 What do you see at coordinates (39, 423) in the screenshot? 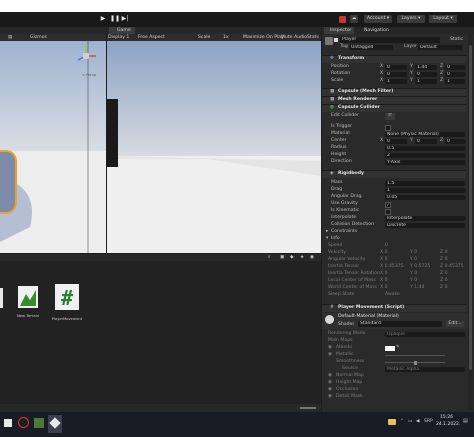
I see `minecraft-icon` at bounding box center [39, 423].